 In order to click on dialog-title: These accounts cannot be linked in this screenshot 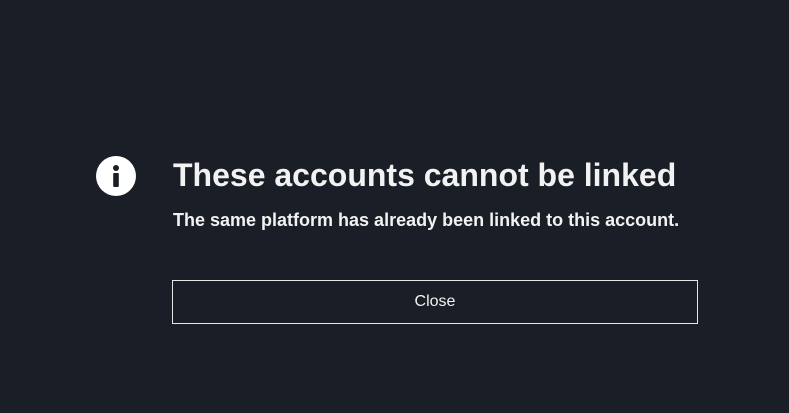, I will do `click(425, 175)`.